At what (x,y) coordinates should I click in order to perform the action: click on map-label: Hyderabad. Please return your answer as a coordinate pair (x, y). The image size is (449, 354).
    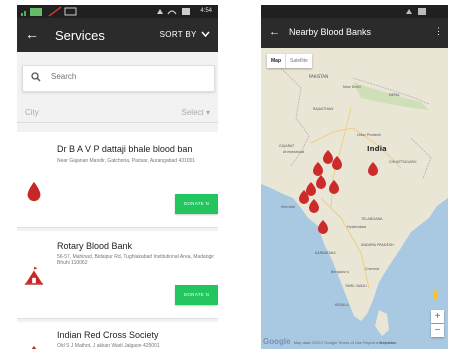
    Looking at the image, I should click on (356, 227).